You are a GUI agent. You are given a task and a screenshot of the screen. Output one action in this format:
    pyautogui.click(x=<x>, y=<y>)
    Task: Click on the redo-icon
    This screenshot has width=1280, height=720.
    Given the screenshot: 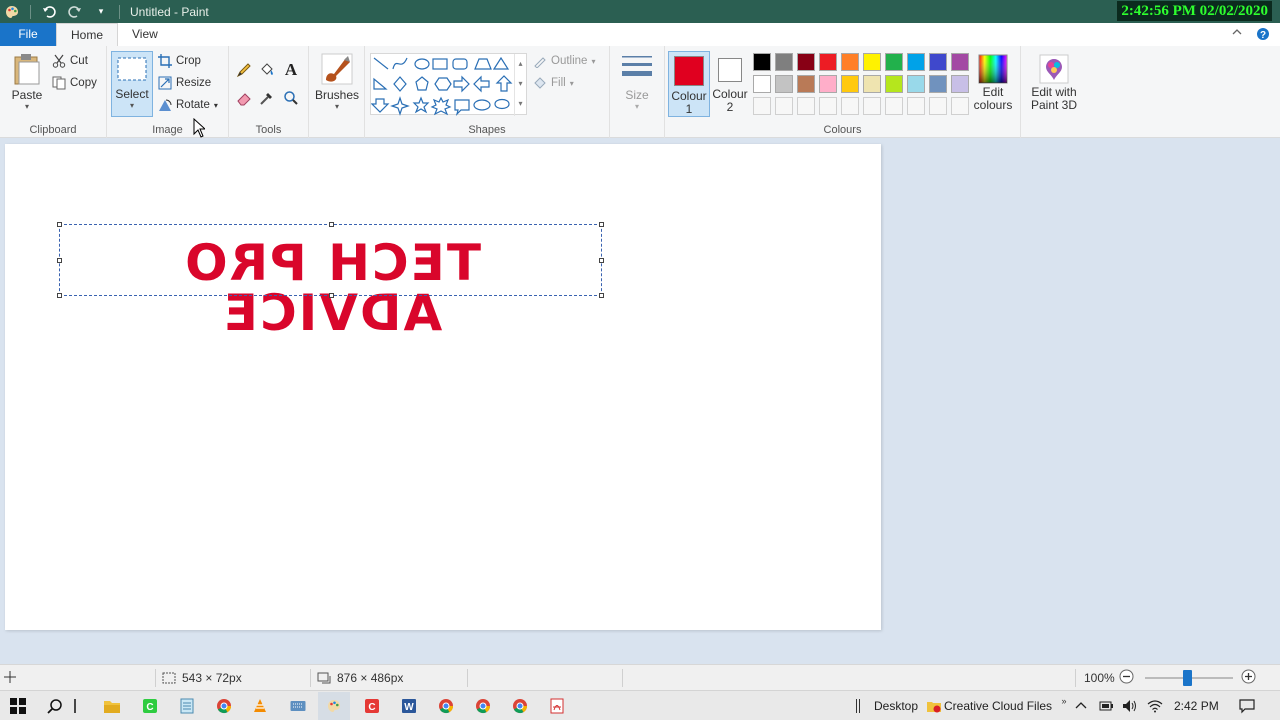 What is the action you would take?
    pyautogui.click(x=75, y=12)
    